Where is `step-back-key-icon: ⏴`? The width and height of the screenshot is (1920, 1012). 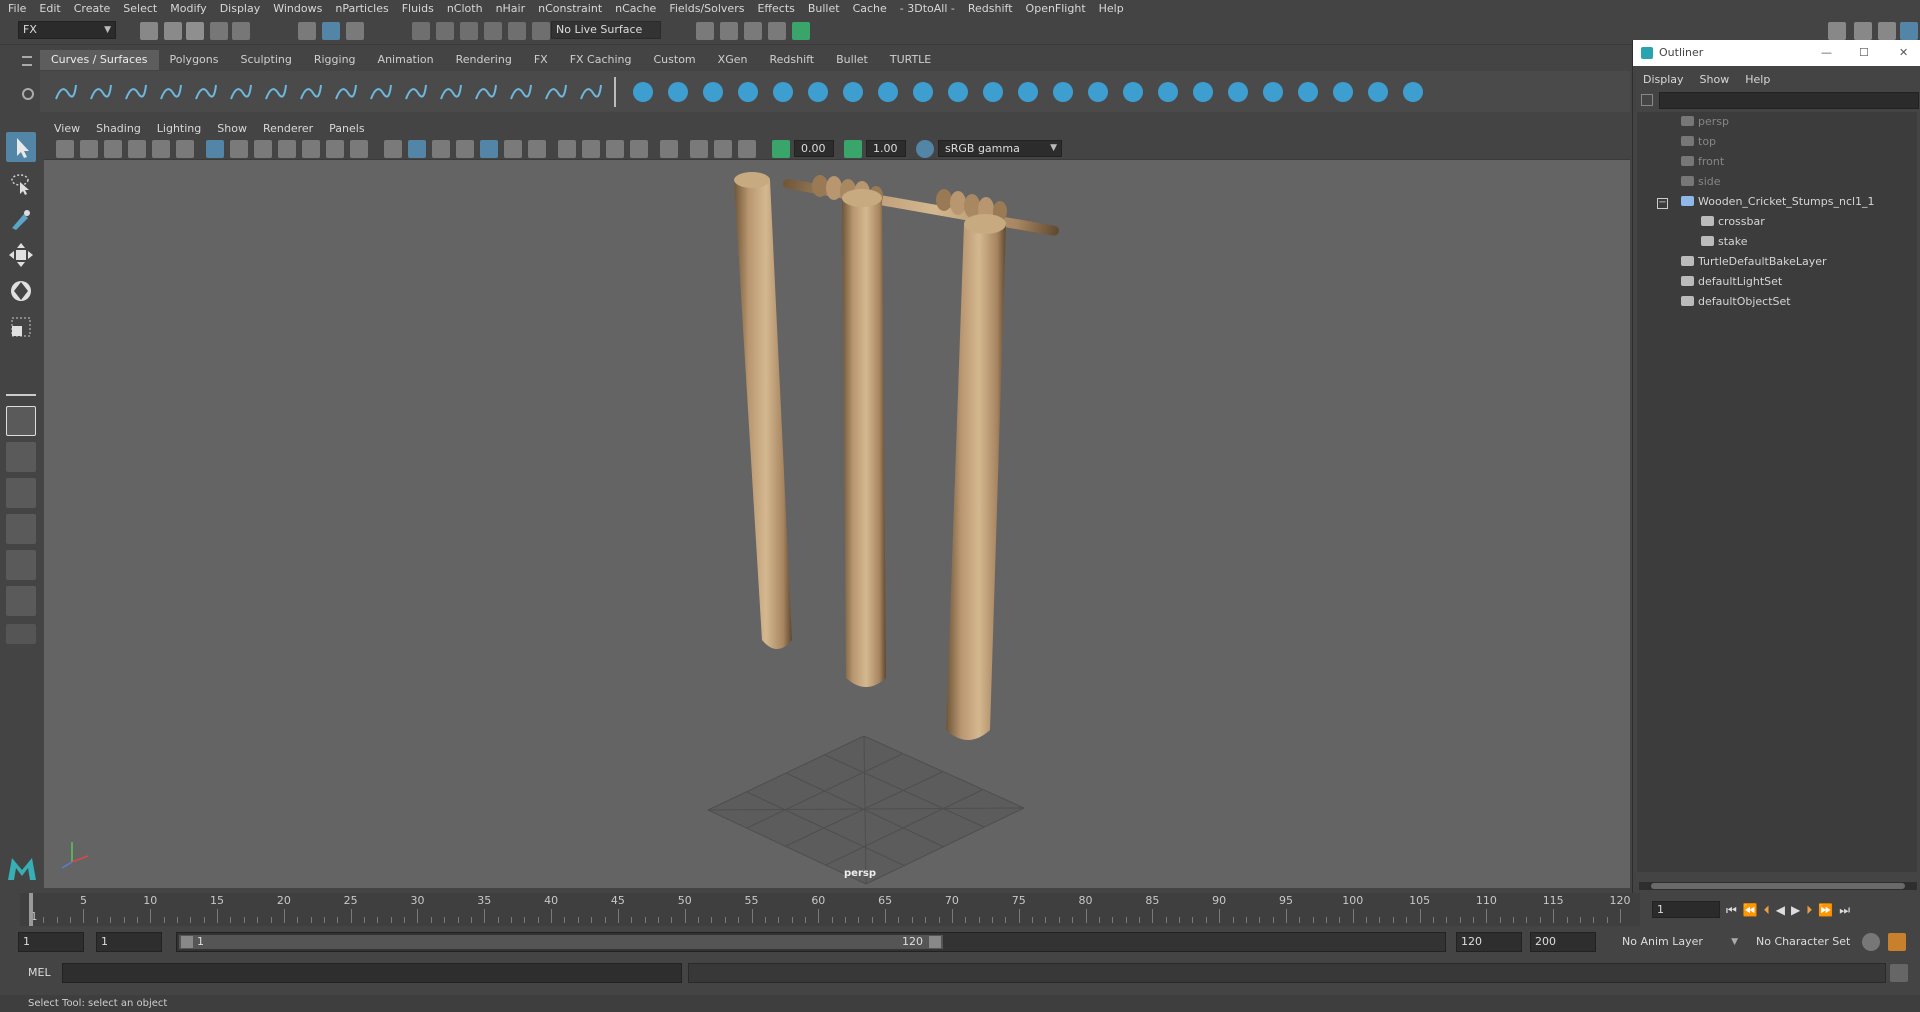 step-back-key-icon: ⏴ is located at coordinates (1767, 910).